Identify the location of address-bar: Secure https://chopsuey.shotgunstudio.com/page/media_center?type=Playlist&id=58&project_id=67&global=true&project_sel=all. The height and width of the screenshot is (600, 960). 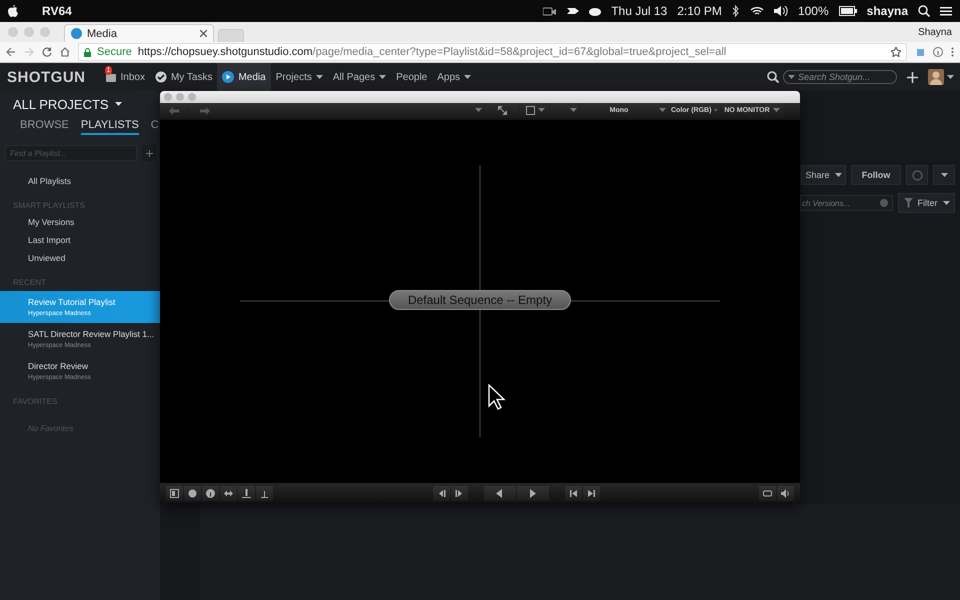
(492, 52).